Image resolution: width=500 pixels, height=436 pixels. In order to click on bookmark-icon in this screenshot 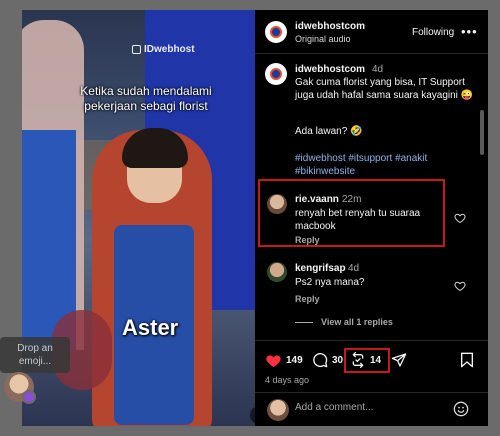, I will do `click(466, 360)`.